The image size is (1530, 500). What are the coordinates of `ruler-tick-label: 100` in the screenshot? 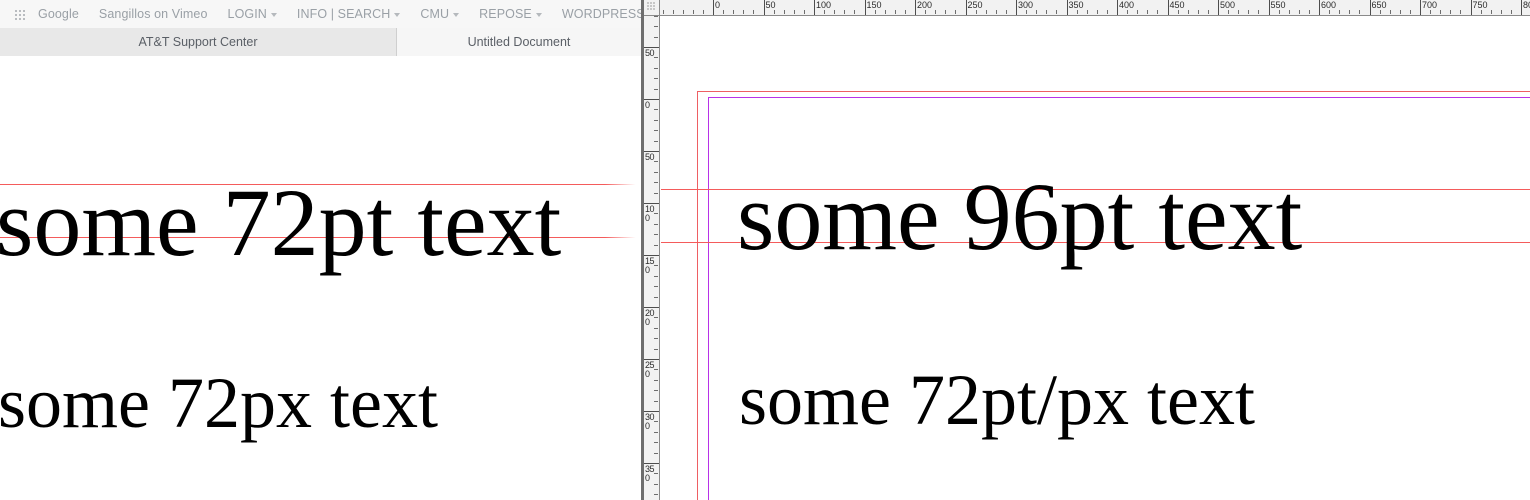 It's located at (824, 5).